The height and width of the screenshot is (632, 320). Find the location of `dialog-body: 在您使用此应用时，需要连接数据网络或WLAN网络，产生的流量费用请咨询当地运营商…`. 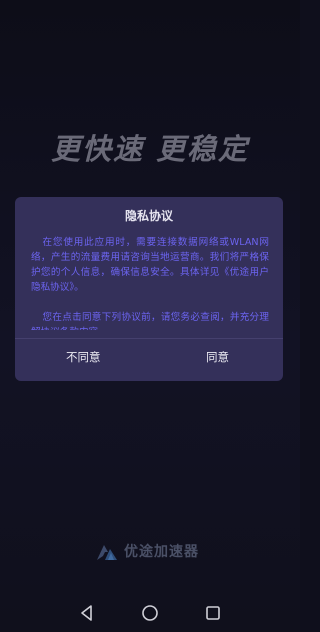

dialog-body: 在您使用此应用时，需要连接数据网络或WLAN网络，产生的流量费用请咨询当地运营商… is located at coordinates (150, 282).